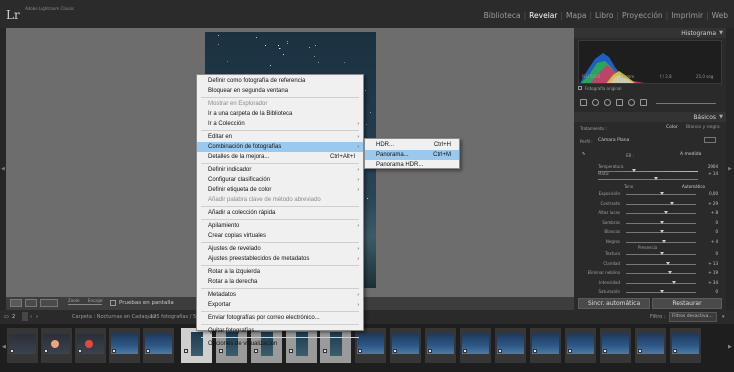  I want to click on slider-value: + 19, so click(710, 272).